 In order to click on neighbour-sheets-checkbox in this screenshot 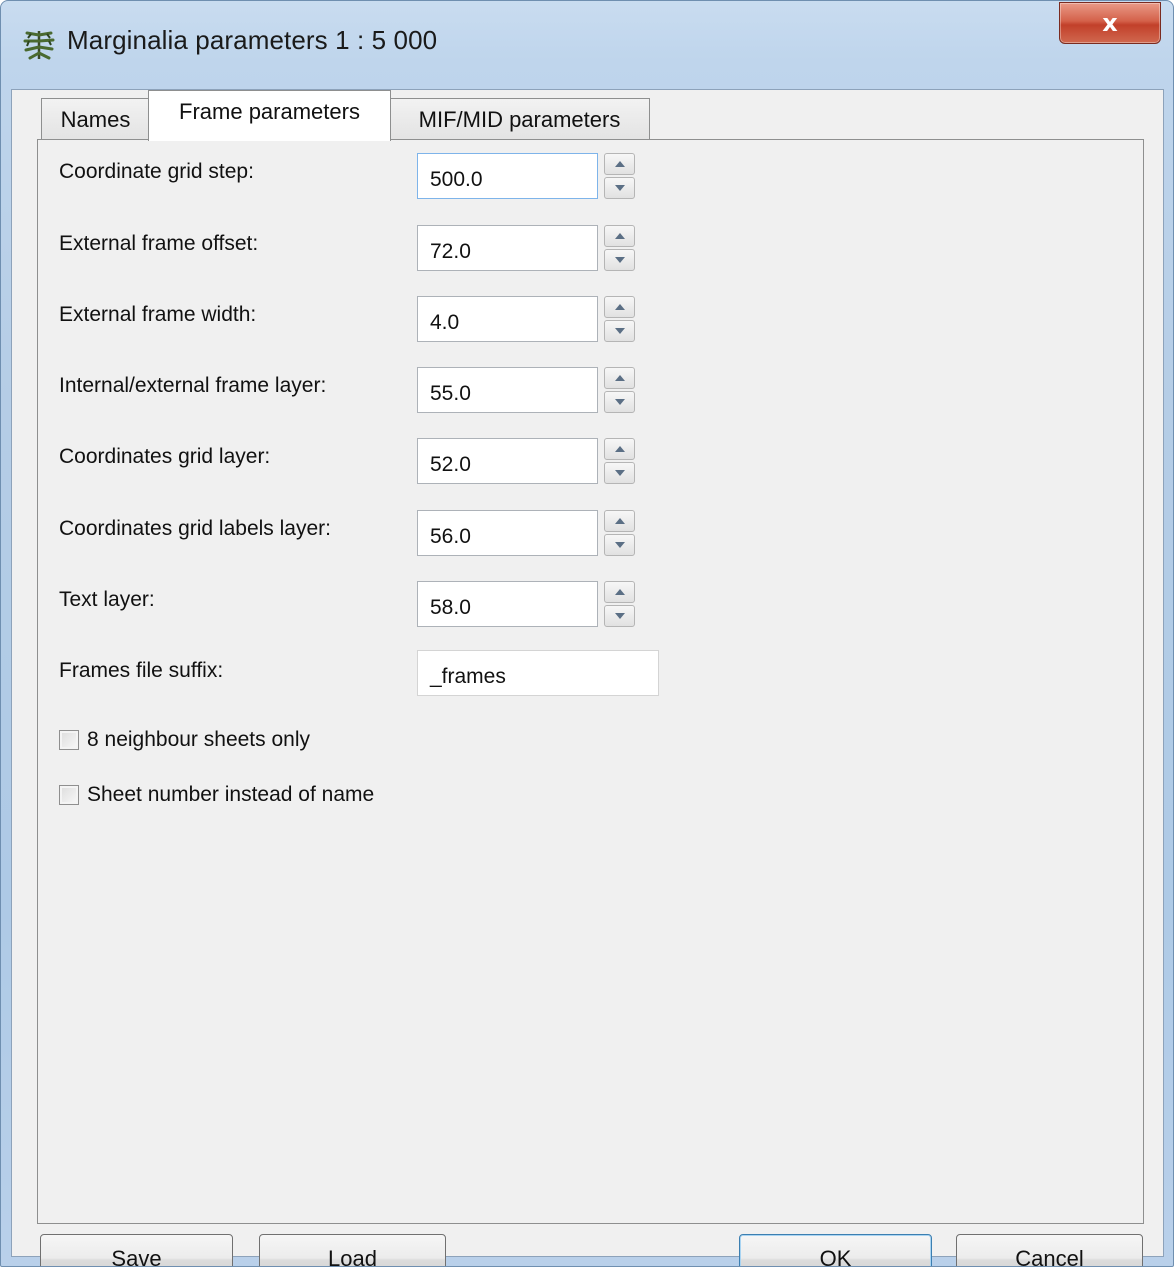, I will do `click(69, 740)`.